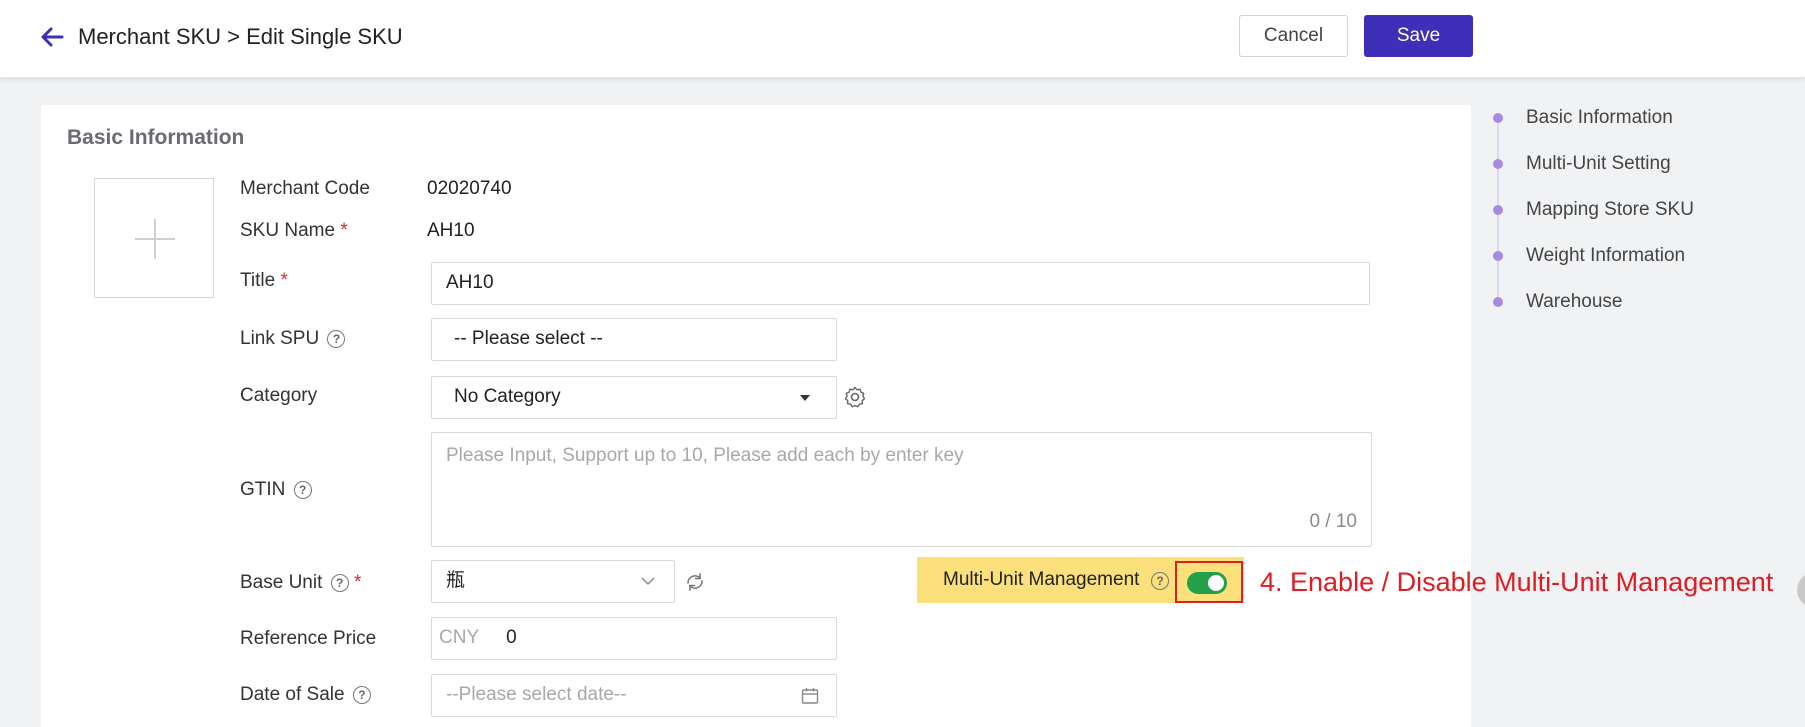 This screenshot has width=1805, height=727. Describe the element at coordinates (634, 339) in the screenshot. I see `link-spu-select: -- Please select --` at that location.